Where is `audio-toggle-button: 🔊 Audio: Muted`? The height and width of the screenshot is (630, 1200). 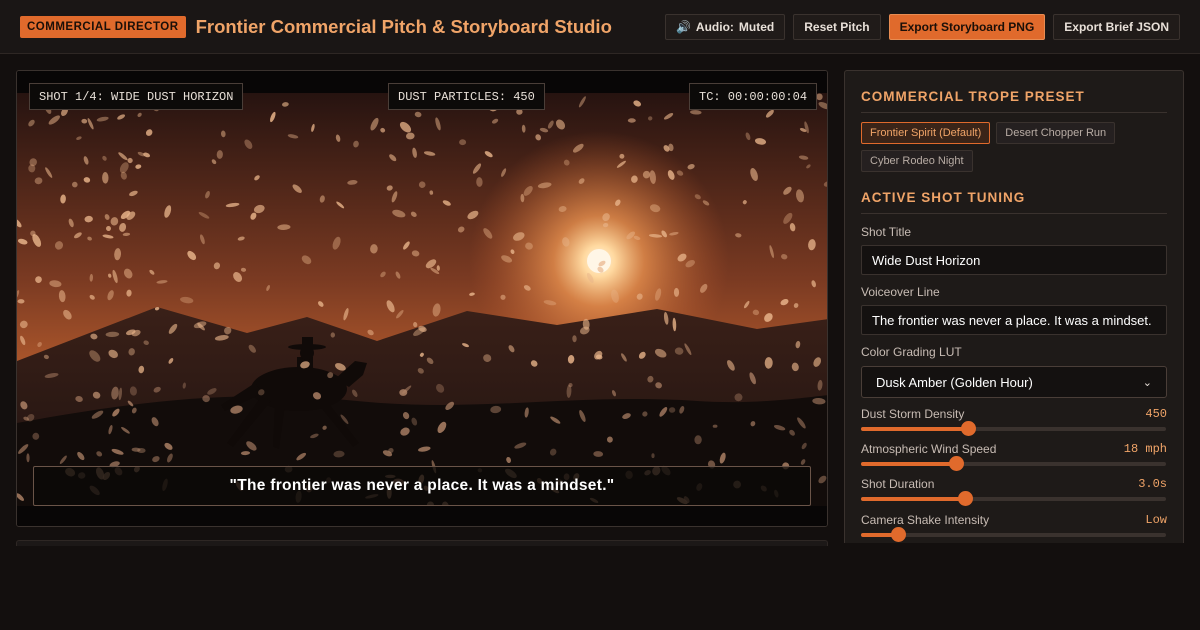
audio-toggle-button: 🔊 Audio: Muted is located at coordinates (725, 26).